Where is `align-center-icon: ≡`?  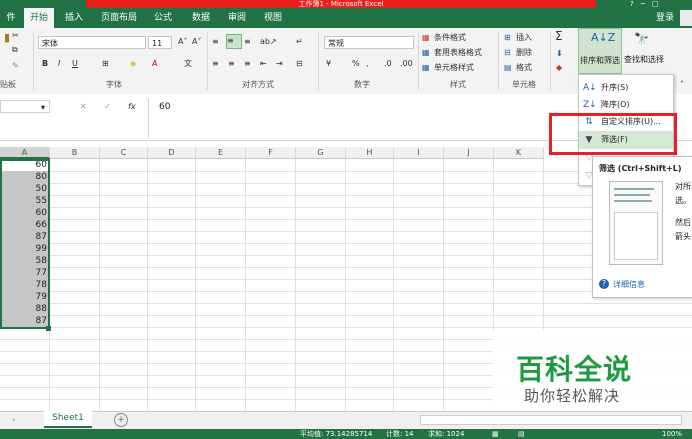 align-center-icon: ≡ is located at coordinates (231, 64).